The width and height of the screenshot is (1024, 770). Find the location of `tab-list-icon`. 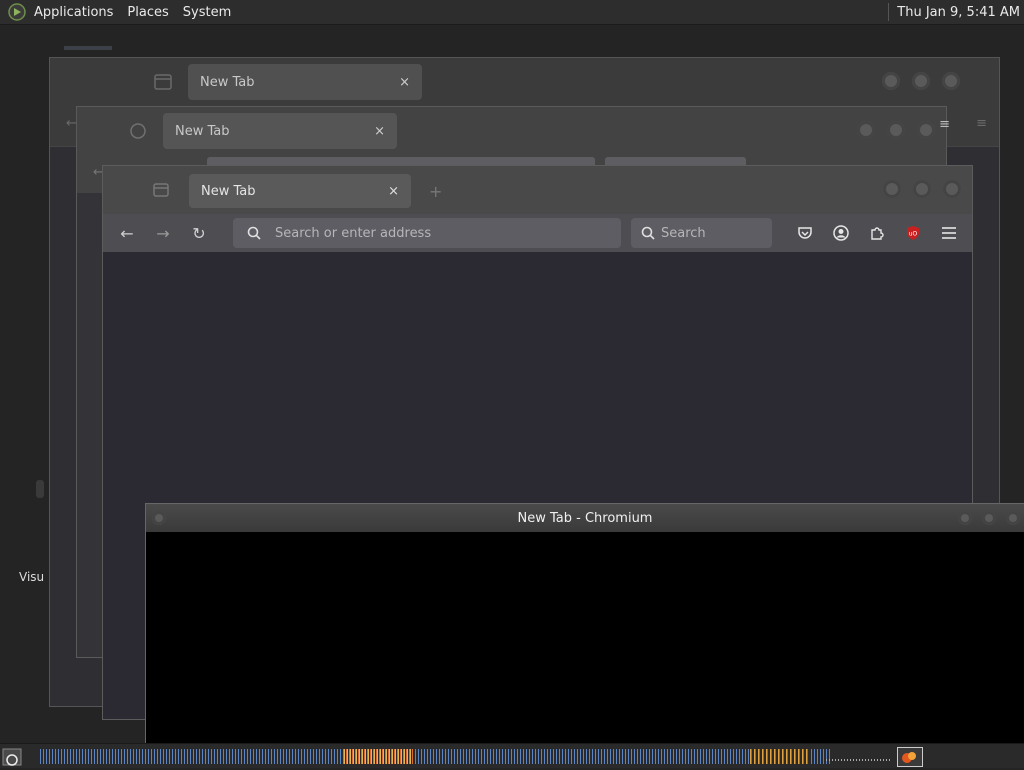

tab-list-icon is located at coordinates (161, 190).